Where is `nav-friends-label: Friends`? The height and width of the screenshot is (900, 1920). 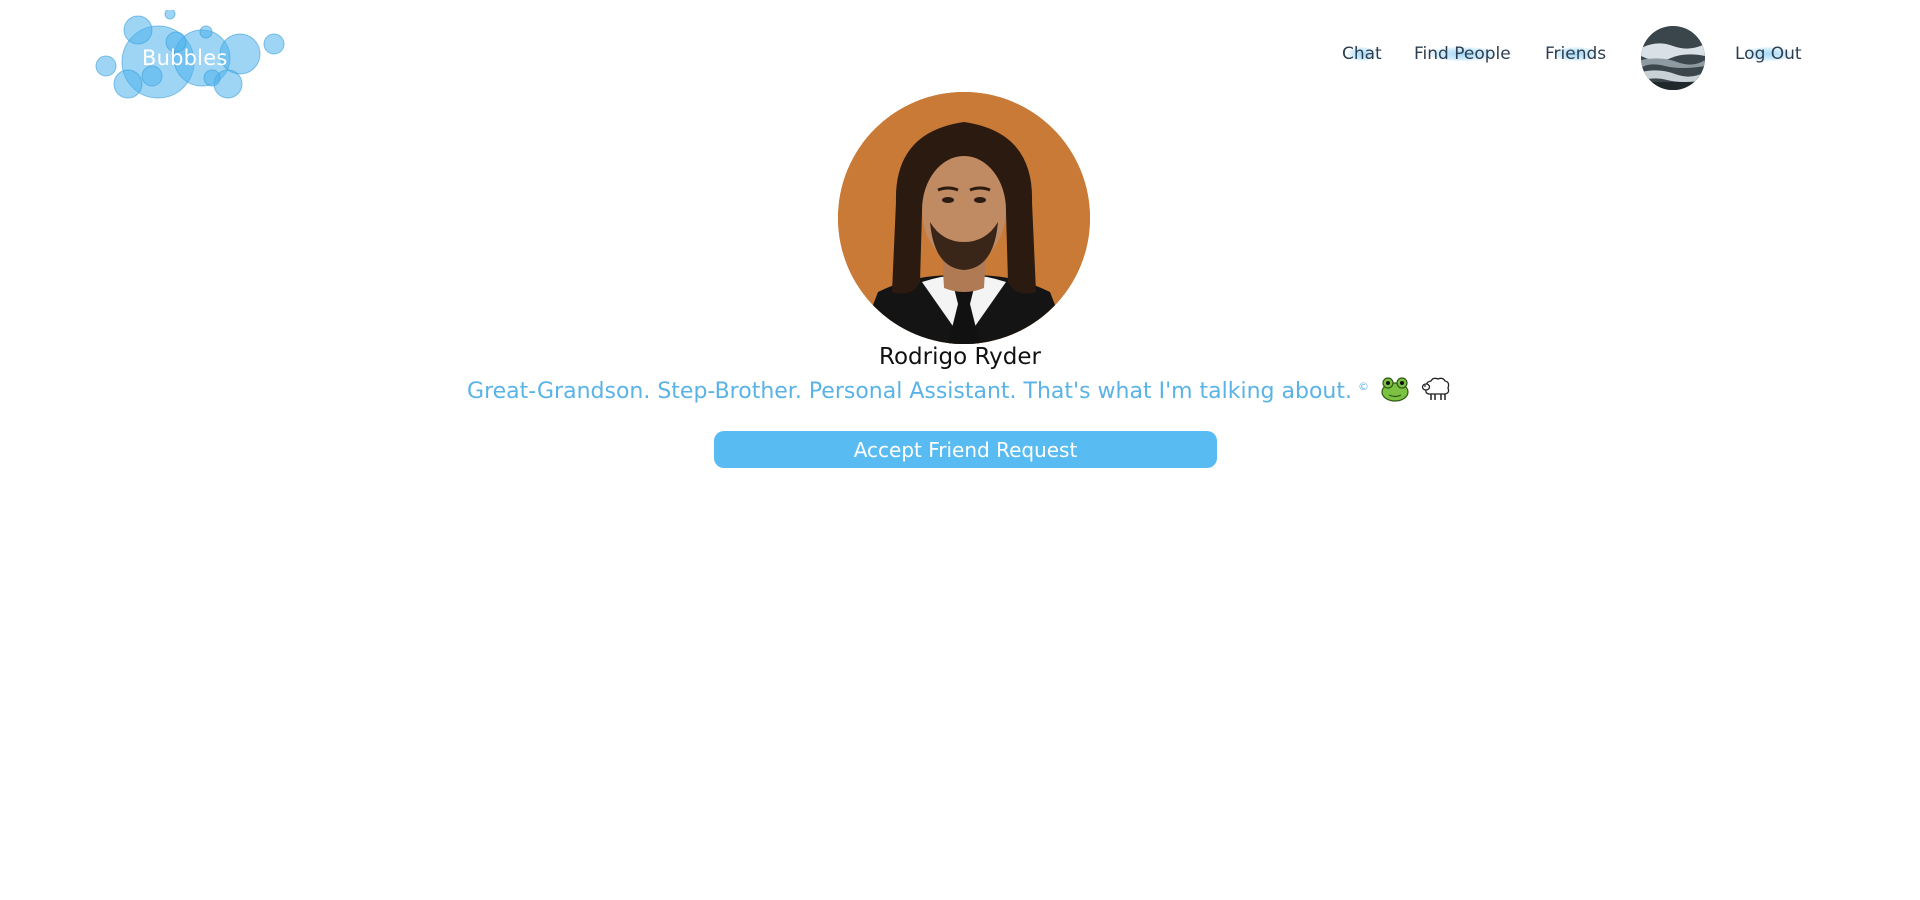 nav-friends-label: Friends is located at coordinates (1576, 54).